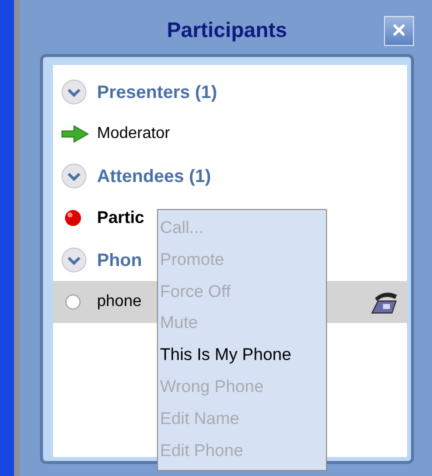 This screenshot has height=476, width=432. What do you see at coordinates (133, 134) in the screenshot?
I see `participant-name: Moderator` at bounding box center [133, 134].